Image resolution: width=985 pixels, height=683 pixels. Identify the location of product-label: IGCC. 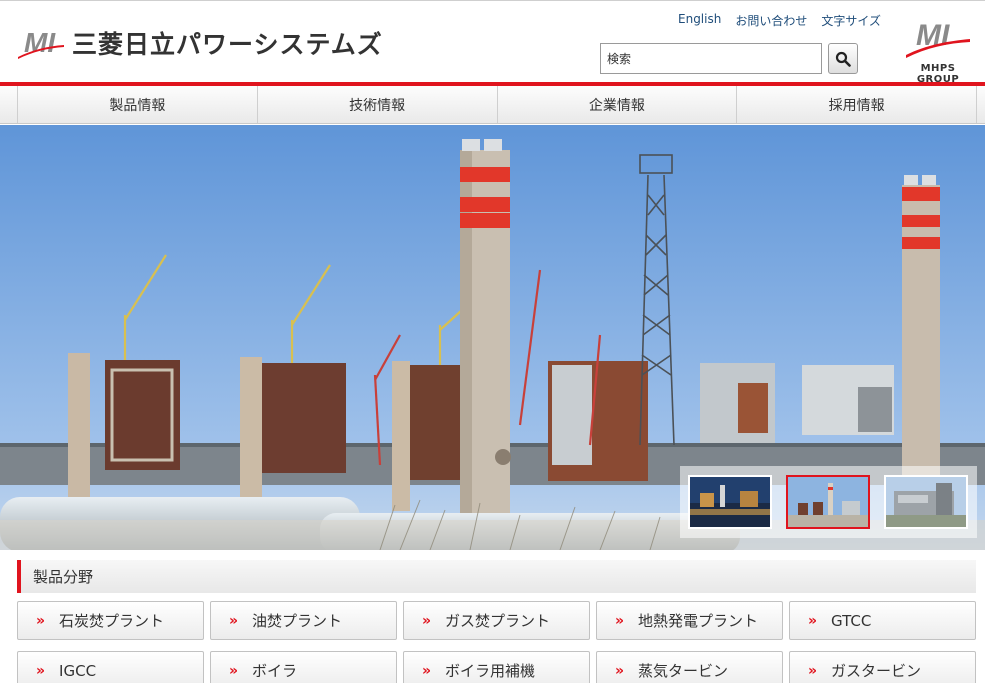
(78, 670).